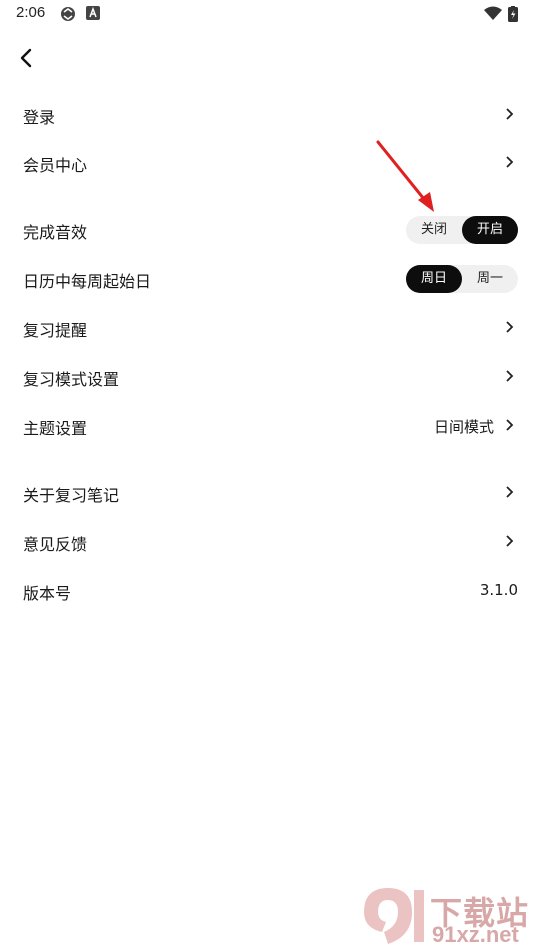  Describe the element at coordinates (267, 115) in the screenshot. I see `setting-row-login: 登录` at that location.